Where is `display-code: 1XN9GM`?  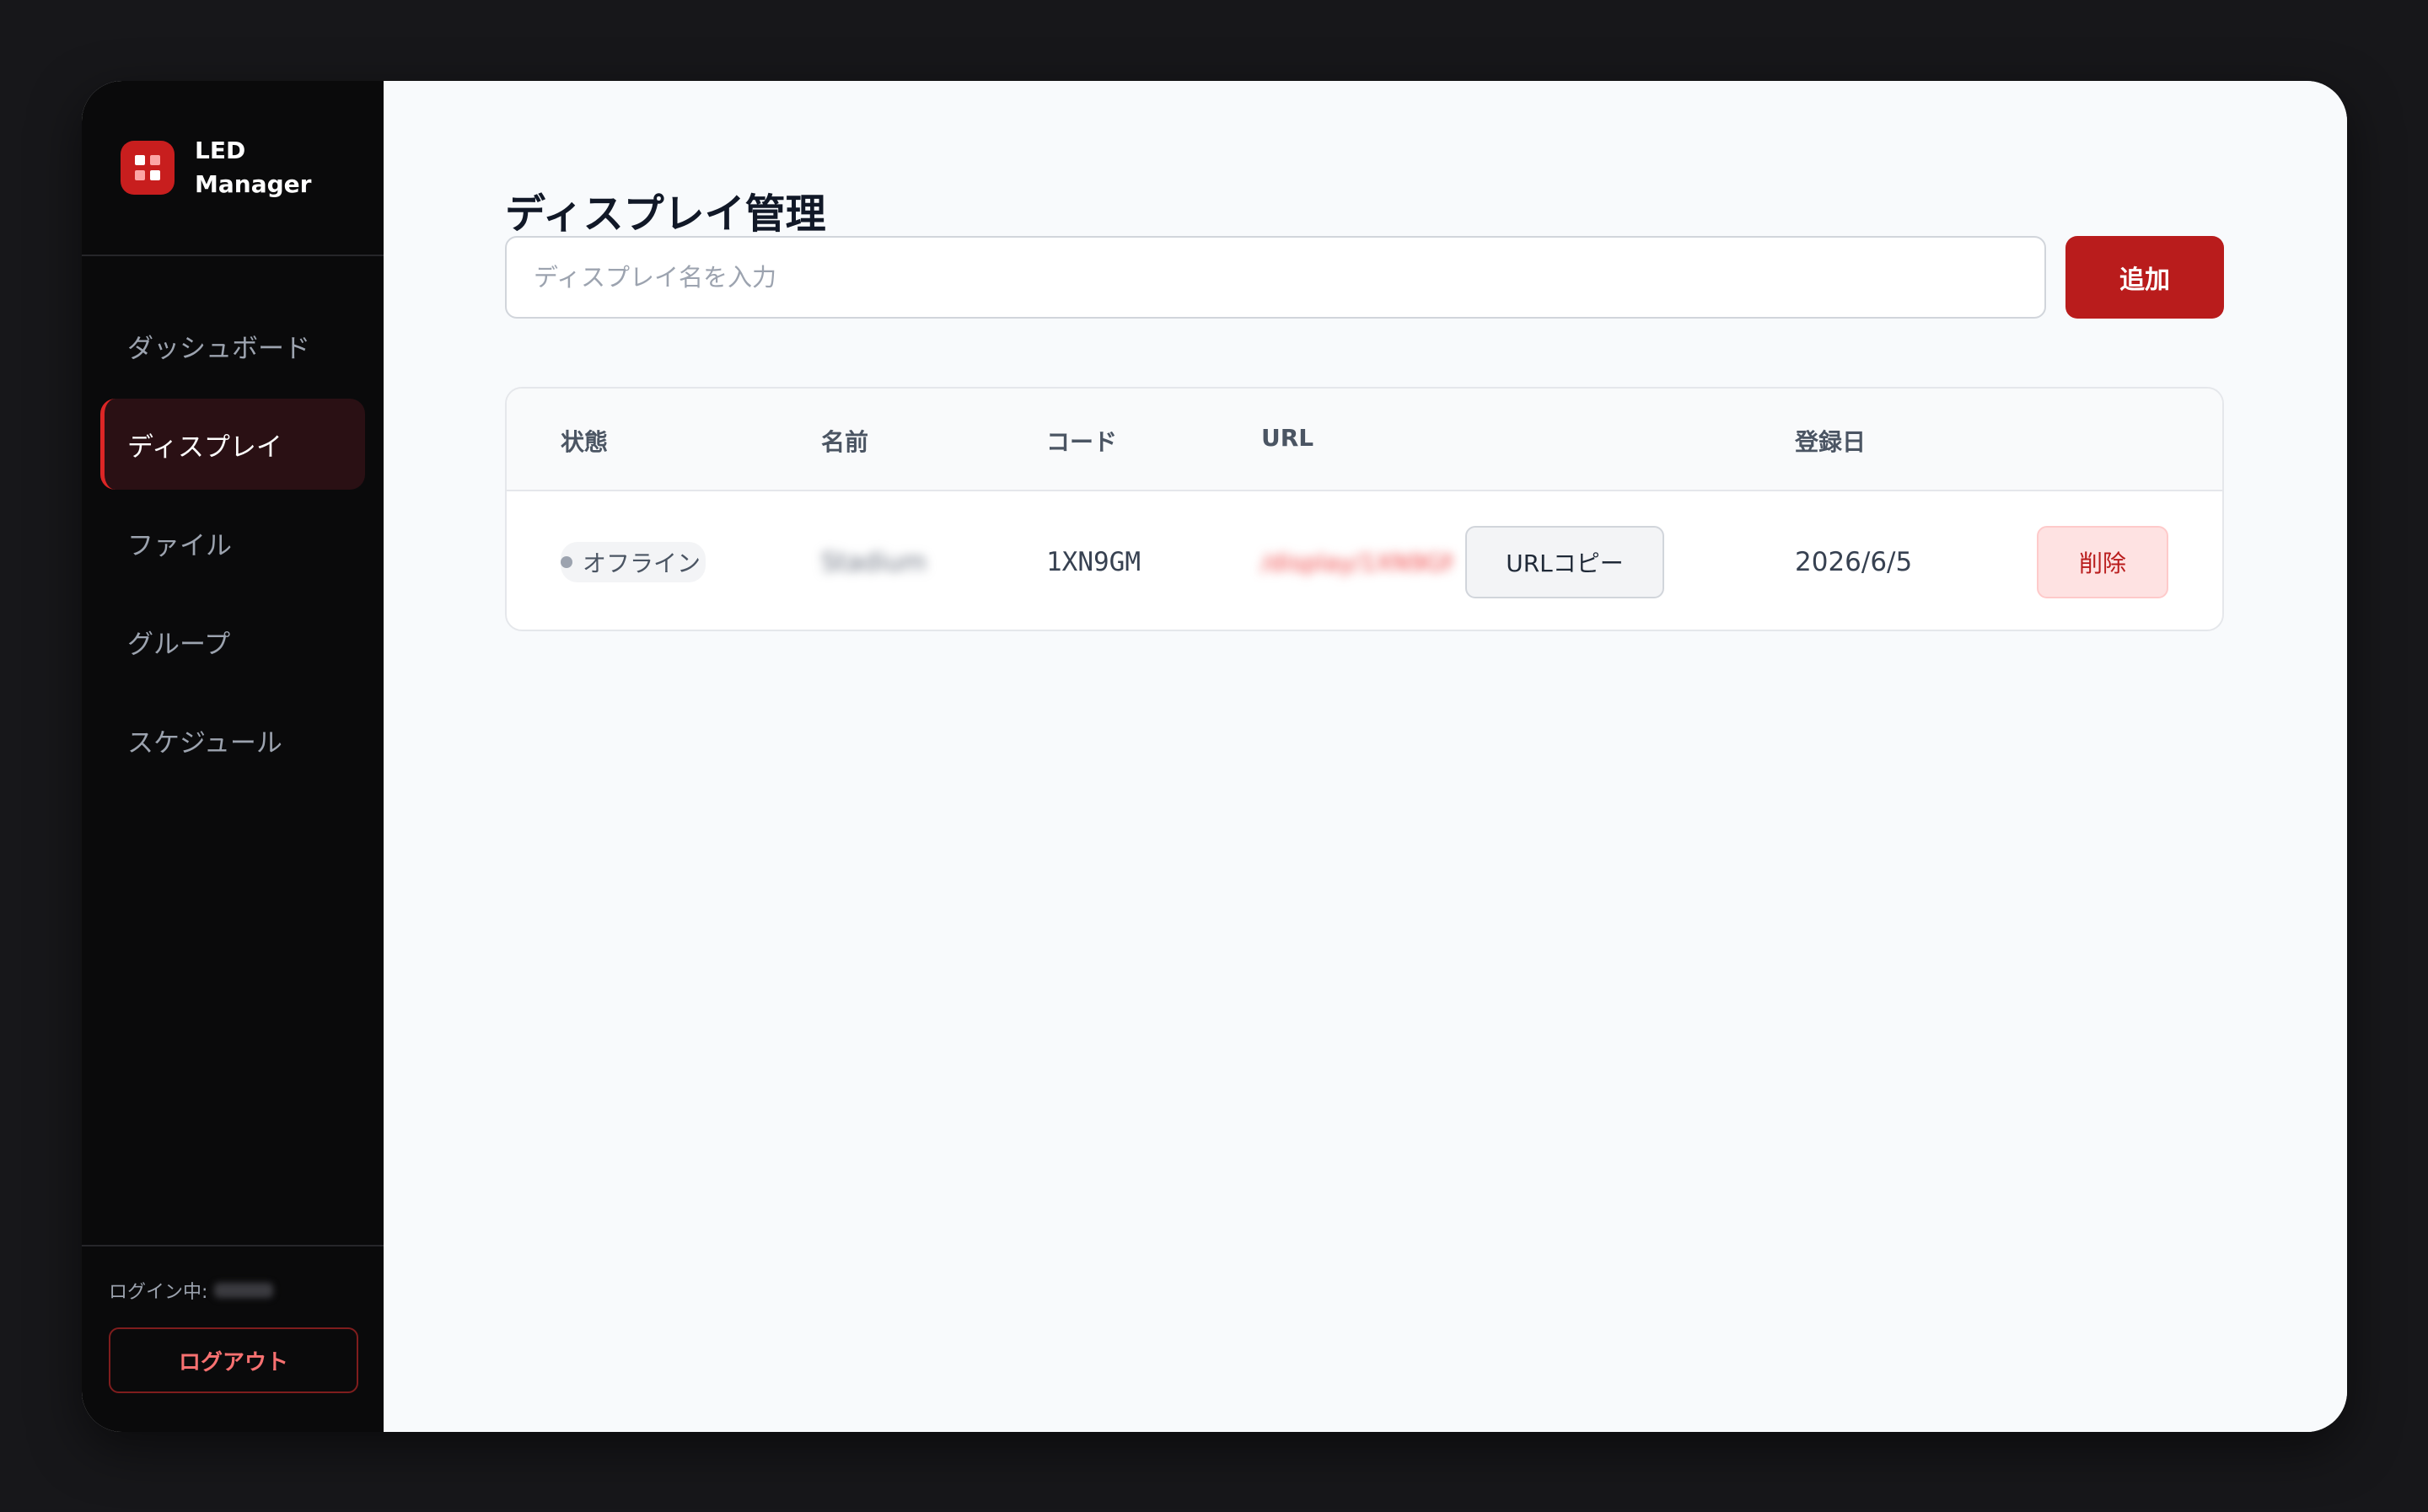 display-code: 1XN9GM is located at coordinates (1093, 562).